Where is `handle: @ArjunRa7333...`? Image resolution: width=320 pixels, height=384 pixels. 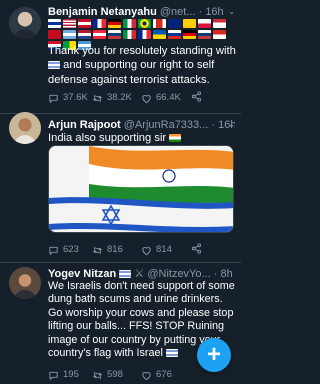
handle: @ArjunRa7333... is located at coordinates (166, 125).